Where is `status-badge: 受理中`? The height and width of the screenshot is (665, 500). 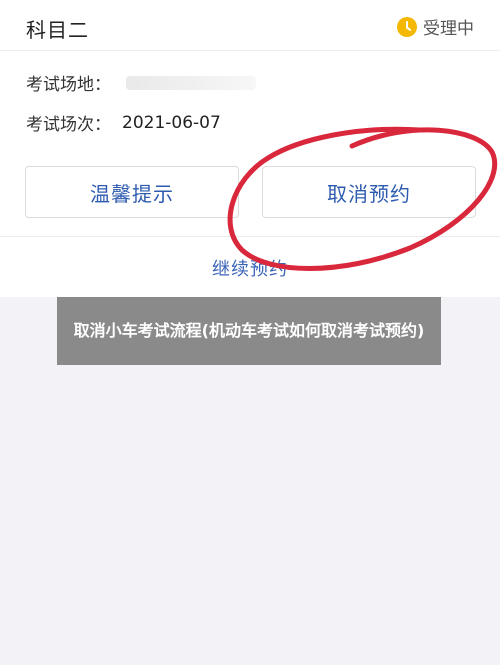 status-badge: 受理中 is located at coordinates (435, 26).